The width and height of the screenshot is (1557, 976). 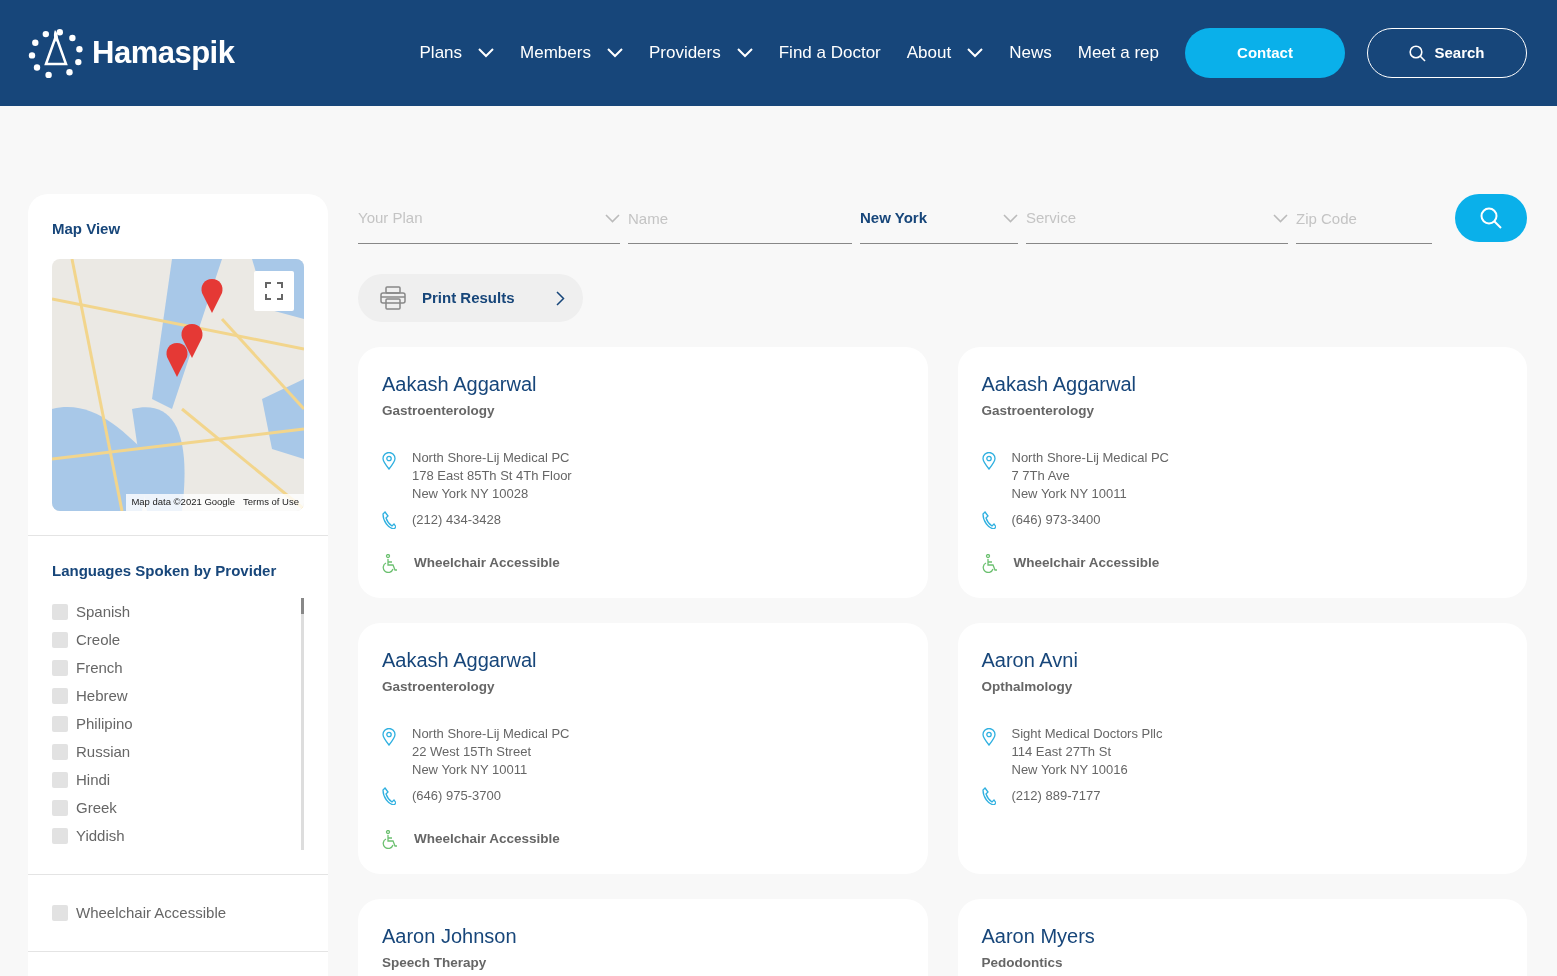 I want to click on terms-link: Terms of Use, so click(x=271, y=502).